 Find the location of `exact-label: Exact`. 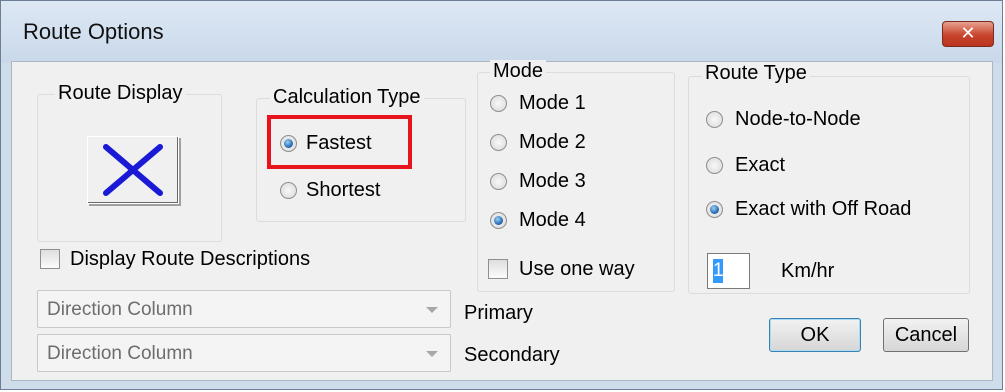

exact-label: Exact is located at coordinates (760, 165).